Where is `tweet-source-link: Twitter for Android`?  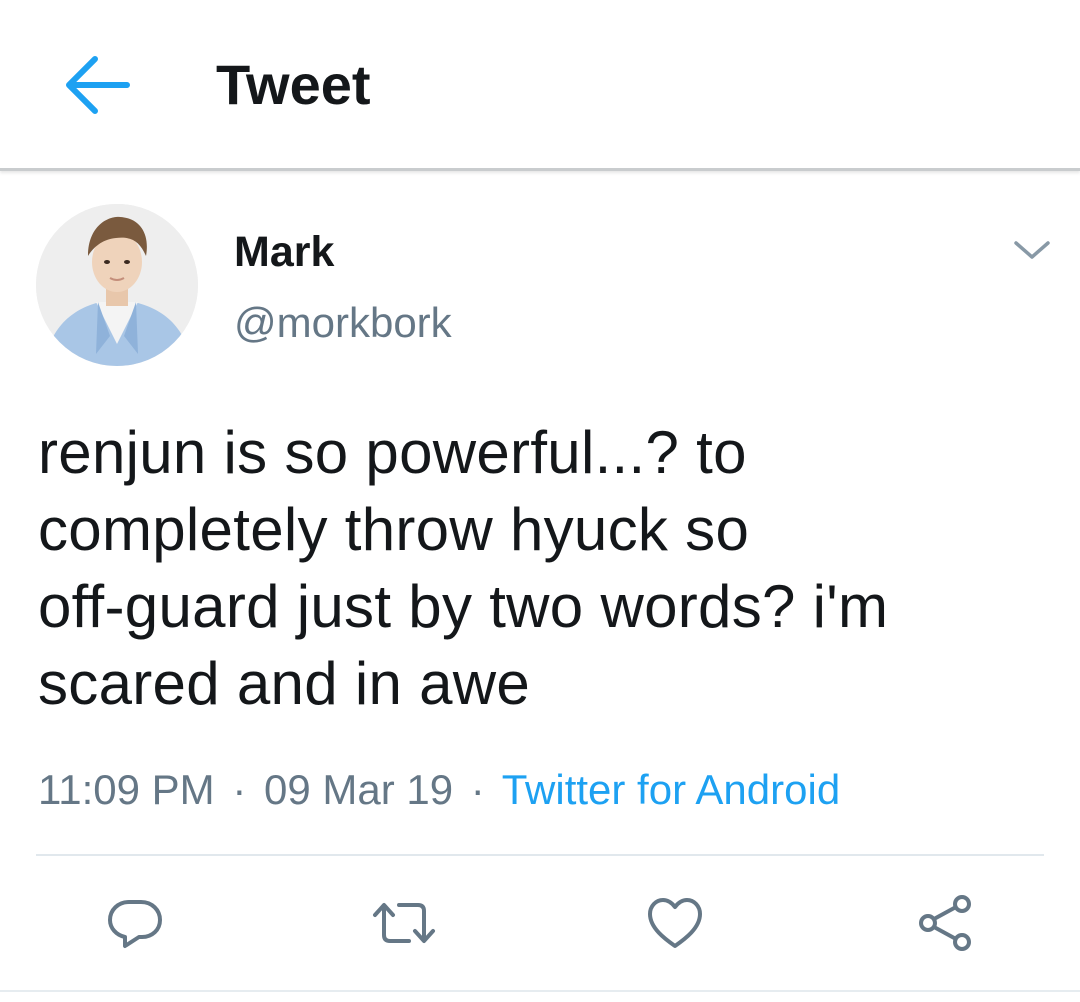
tweet-source-link: Twitter for Android is located at coordinates (671, 789).